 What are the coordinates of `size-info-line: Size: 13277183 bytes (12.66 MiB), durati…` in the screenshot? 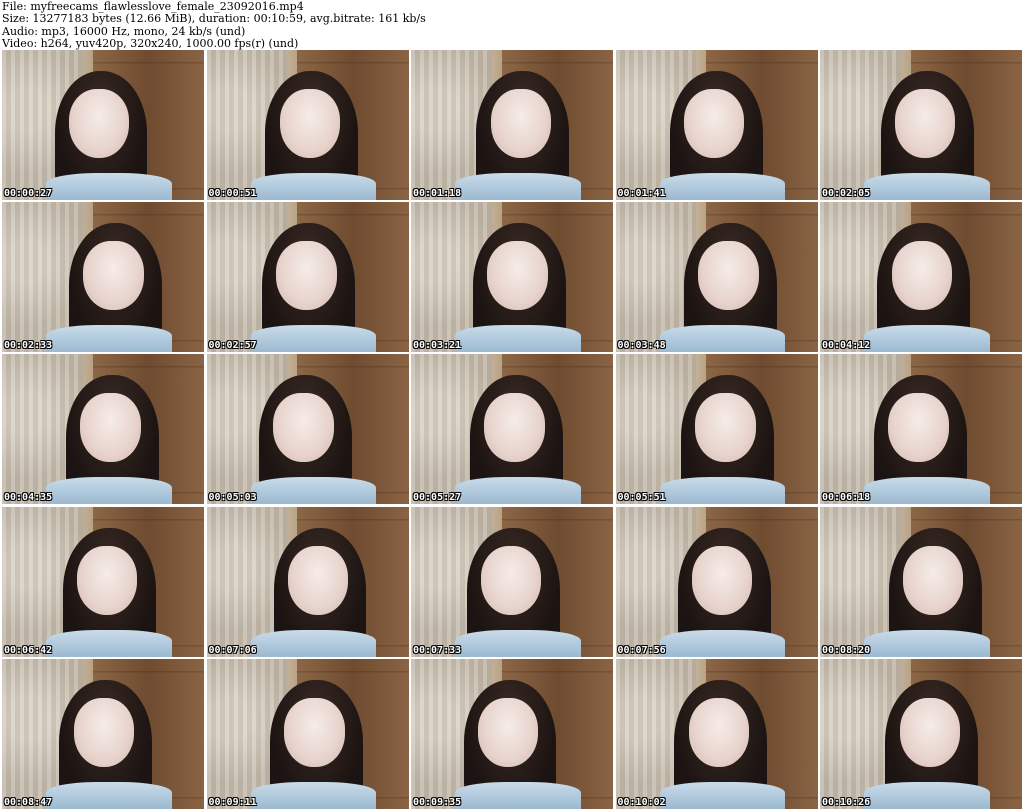 It's located at (214, 19).